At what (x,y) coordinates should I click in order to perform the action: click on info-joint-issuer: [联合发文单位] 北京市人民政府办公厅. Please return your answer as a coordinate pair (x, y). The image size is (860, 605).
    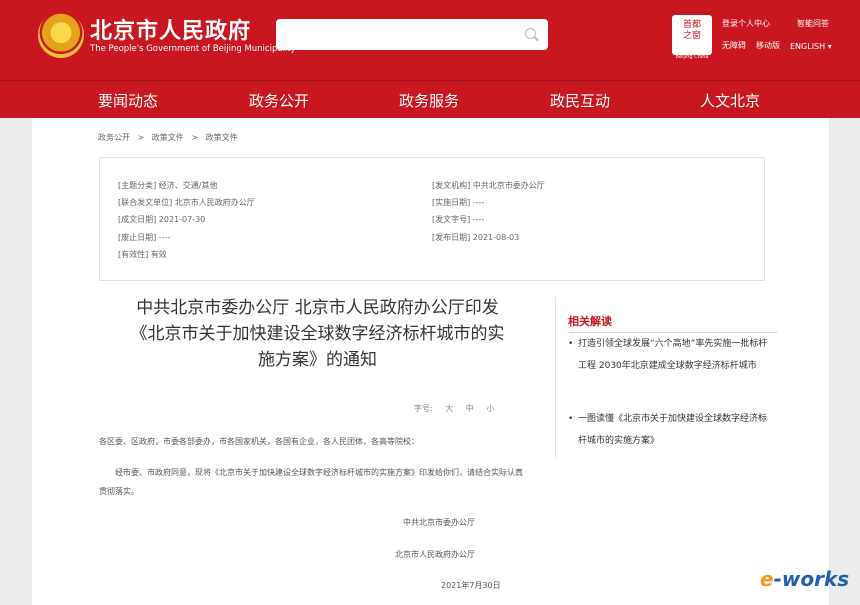
    Looking at the image, I should click on (186, 202).